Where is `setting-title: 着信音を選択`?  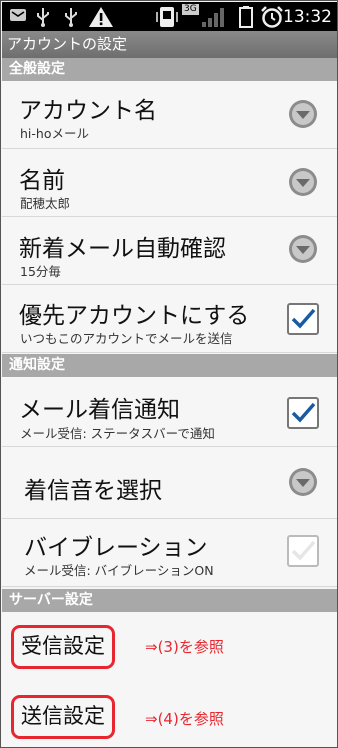 setting-title: 着信音を選択 is located at coordinates (93, 491).